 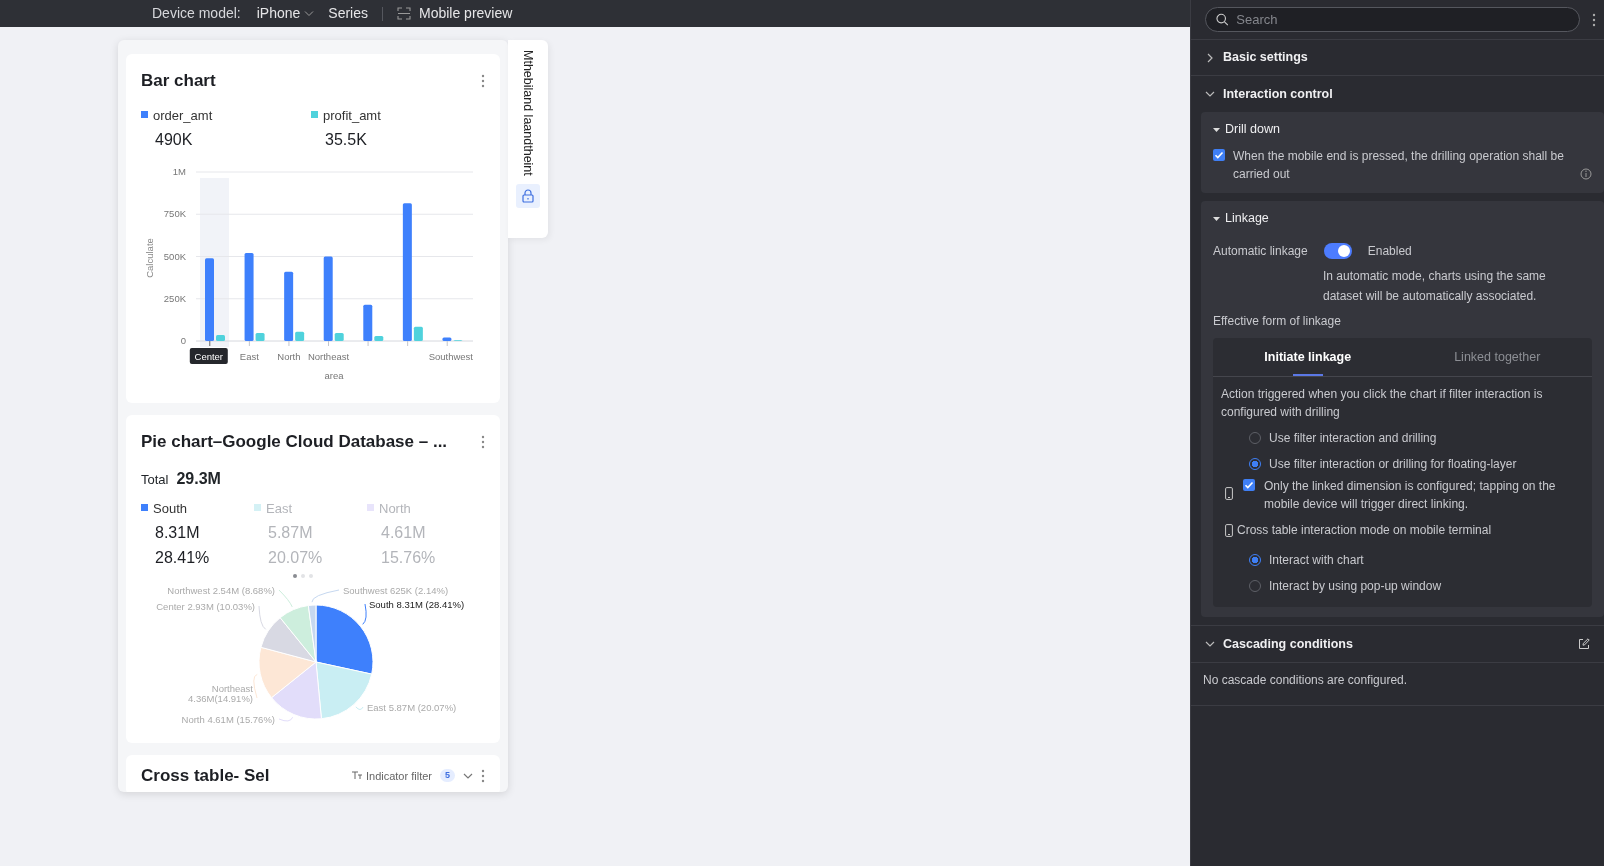 What do you see at coordinates (356, 776) in the screenshot?
I see `text-format-icon` at bounding box center [356, 776].